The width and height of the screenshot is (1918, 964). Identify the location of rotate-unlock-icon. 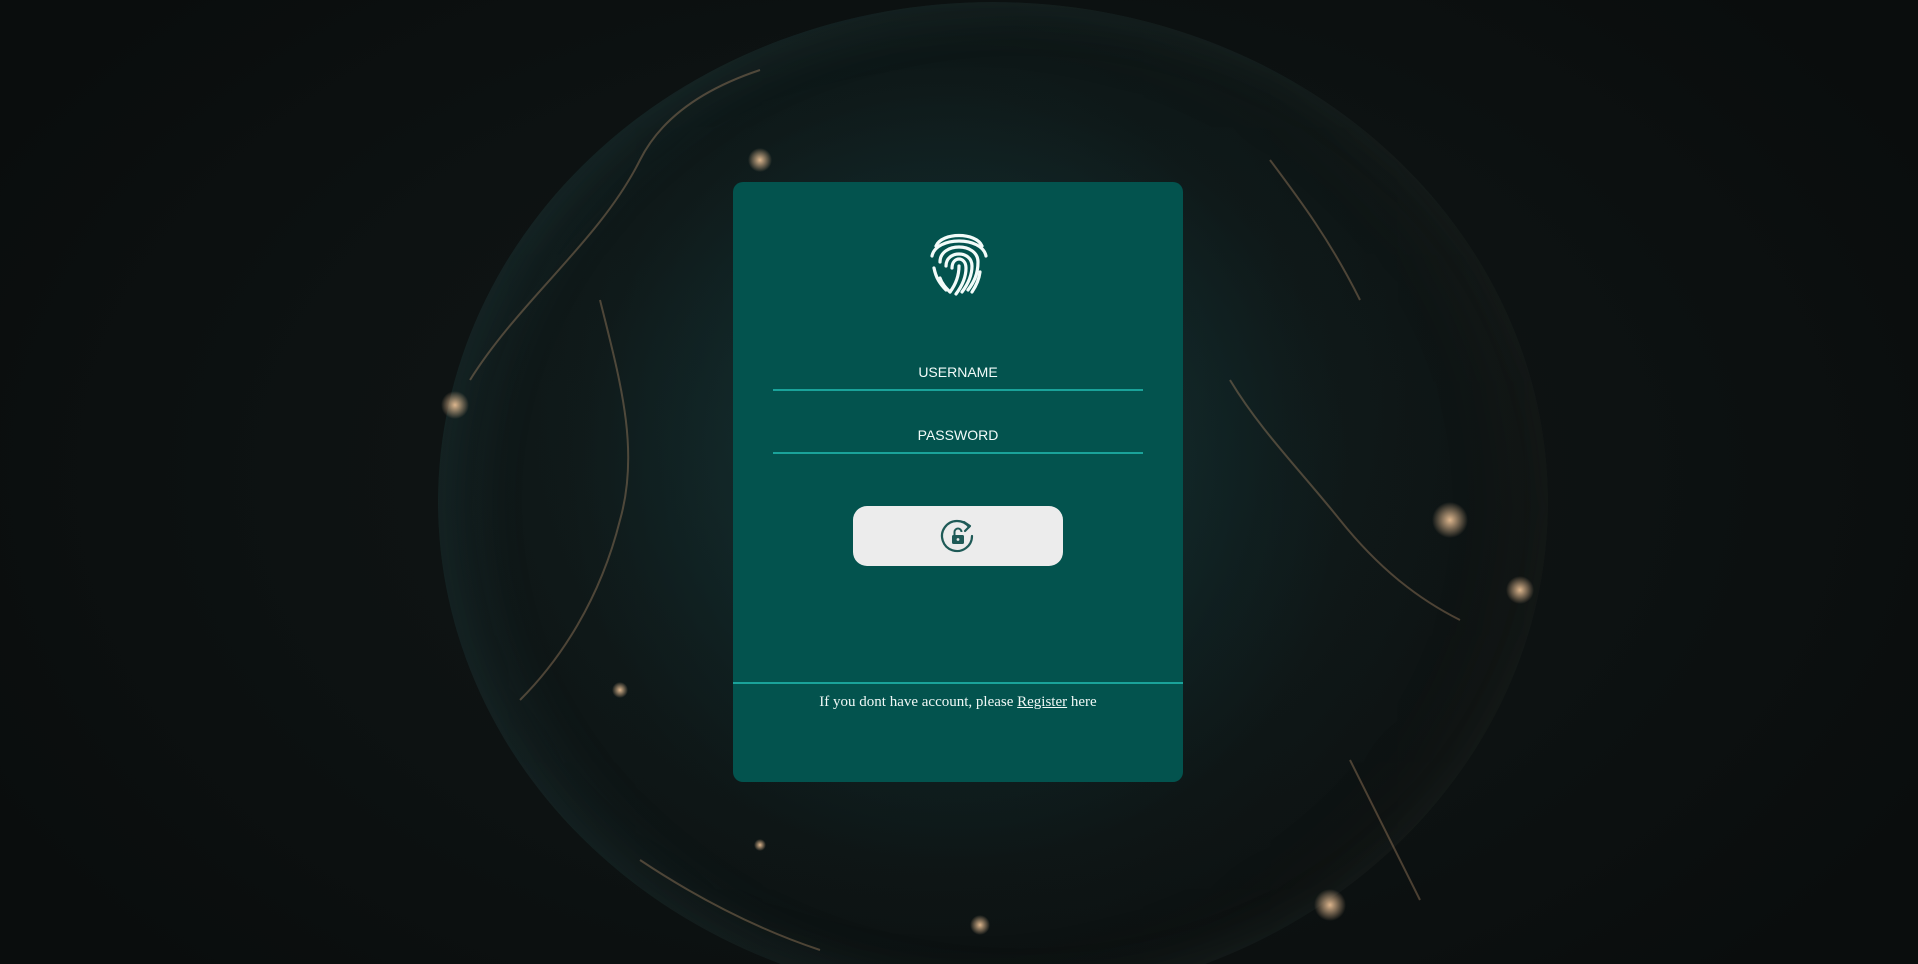
(957, 536).